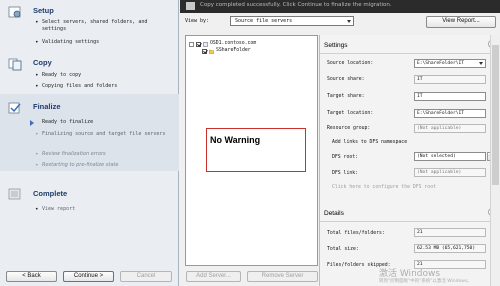 Image resolution: width=500 pixels, height=286 pixels. Describe the element at coordinates (256, 150) in the screenshot. I see `no-warning-overlay: No Warning` at that location.